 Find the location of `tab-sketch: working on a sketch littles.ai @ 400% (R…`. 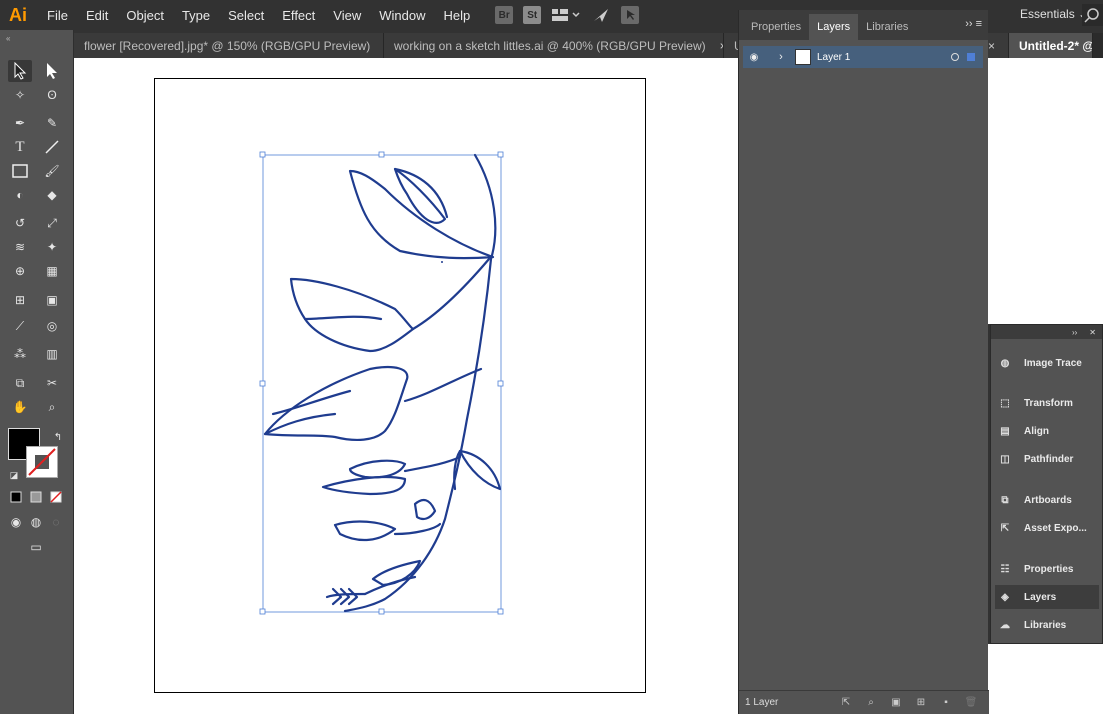

tab-sketch: working on a sketch littles.ai @ 400% (R… is located at coordinates (554, 45).